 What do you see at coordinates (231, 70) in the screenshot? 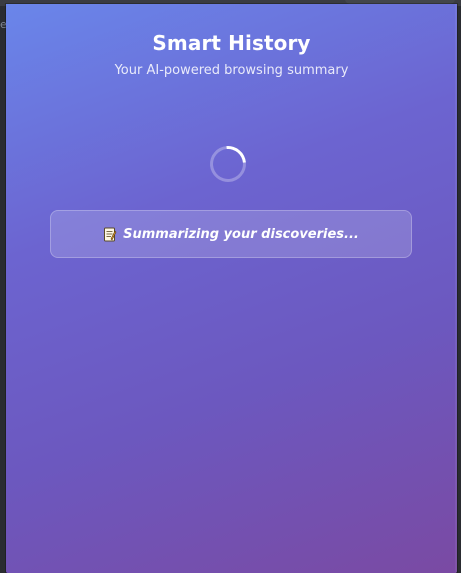
I see `popup-subtitle: Your AI-powered browsing summary` at bounding box center [231, 70].